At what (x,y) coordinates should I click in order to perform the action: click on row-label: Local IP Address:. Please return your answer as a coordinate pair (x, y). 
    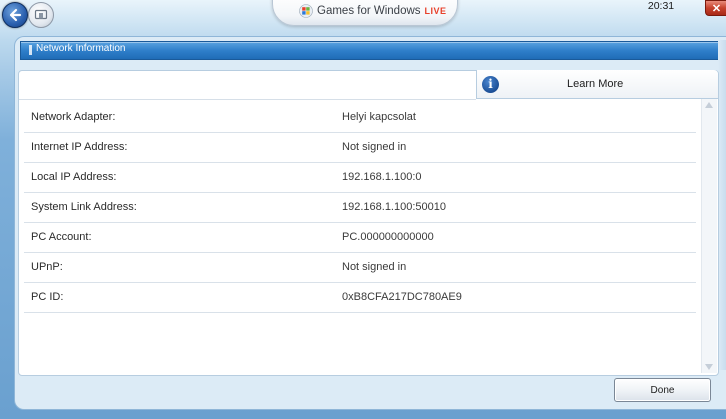
    Looking at the image, I should click on (74, 177).